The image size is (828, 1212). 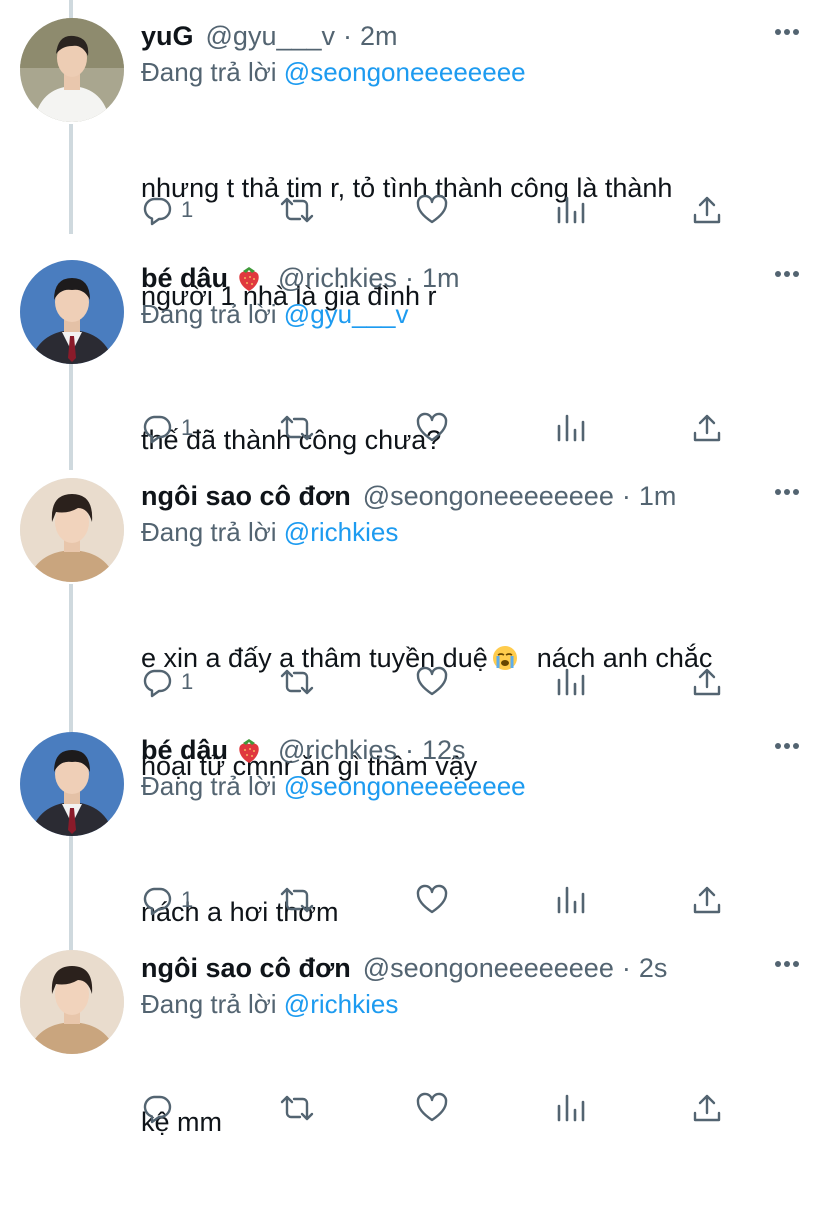 I want to click on mention-link: @gyu___v, so click(x=346, y=314).